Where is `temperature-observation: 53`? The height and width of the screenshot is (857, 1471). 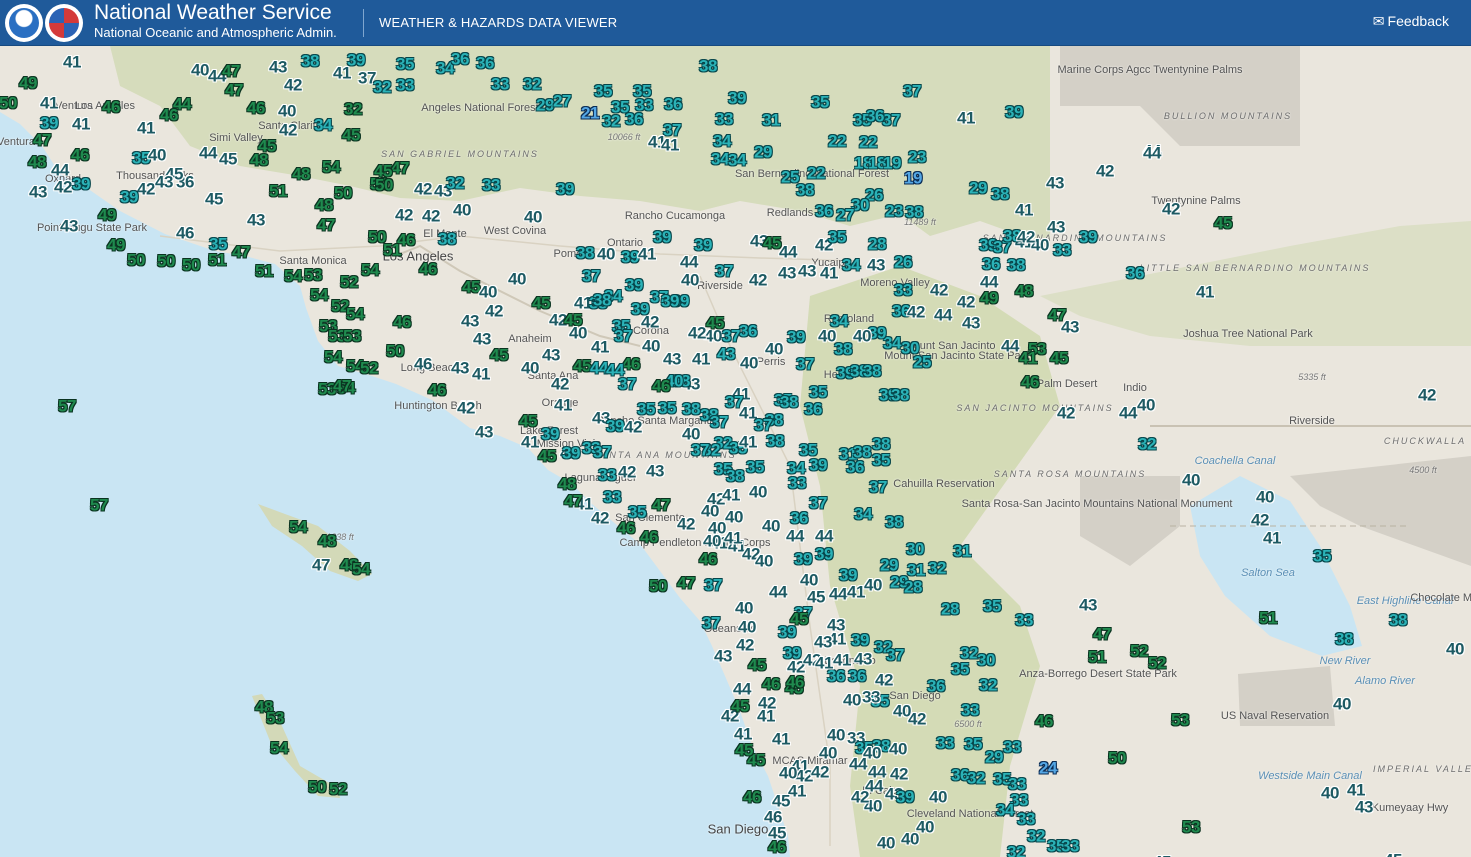 temperature-observation: 53 is located at coordinates (275, 718).